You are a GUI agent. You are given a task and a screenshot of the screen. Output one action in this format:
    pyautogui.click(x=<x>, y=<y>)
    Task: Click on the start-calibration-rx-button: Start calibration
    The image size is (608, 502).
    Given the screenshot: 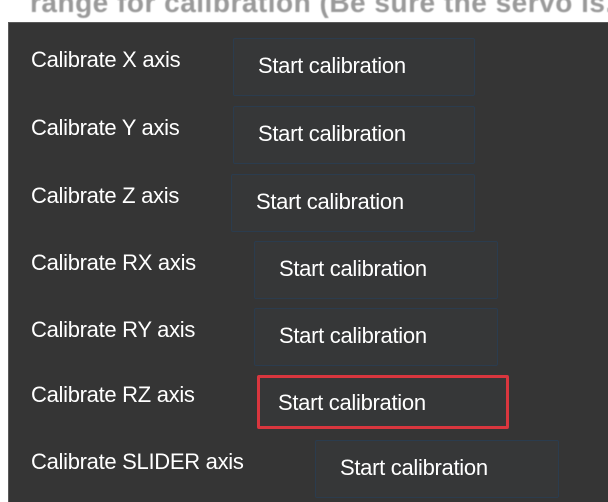 What is the action you would take?
    pyautogui.click(x=376, y=270)
    